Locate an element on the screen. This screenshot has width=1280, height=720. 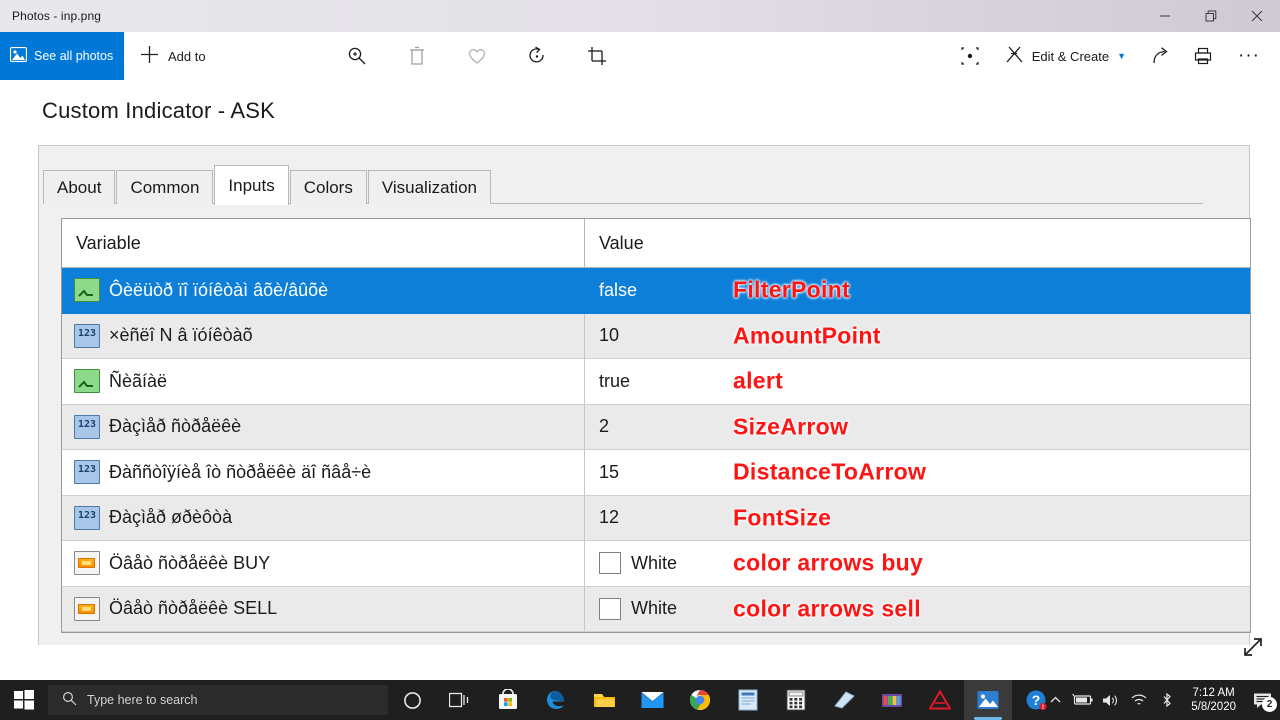
add-to-button: Add to is located at coordinates (173, 56).